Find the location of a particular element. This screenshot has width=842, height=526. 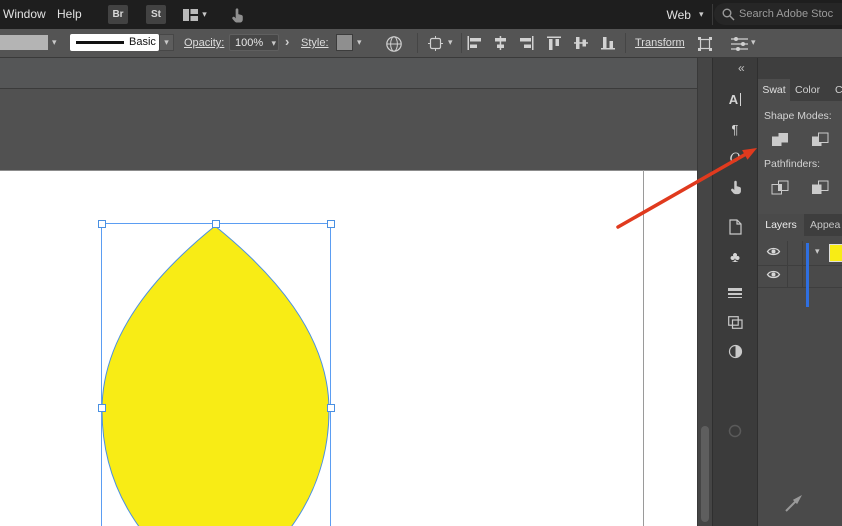

symbols-panel-icon: ♣ is located at coordinates (735, 257).